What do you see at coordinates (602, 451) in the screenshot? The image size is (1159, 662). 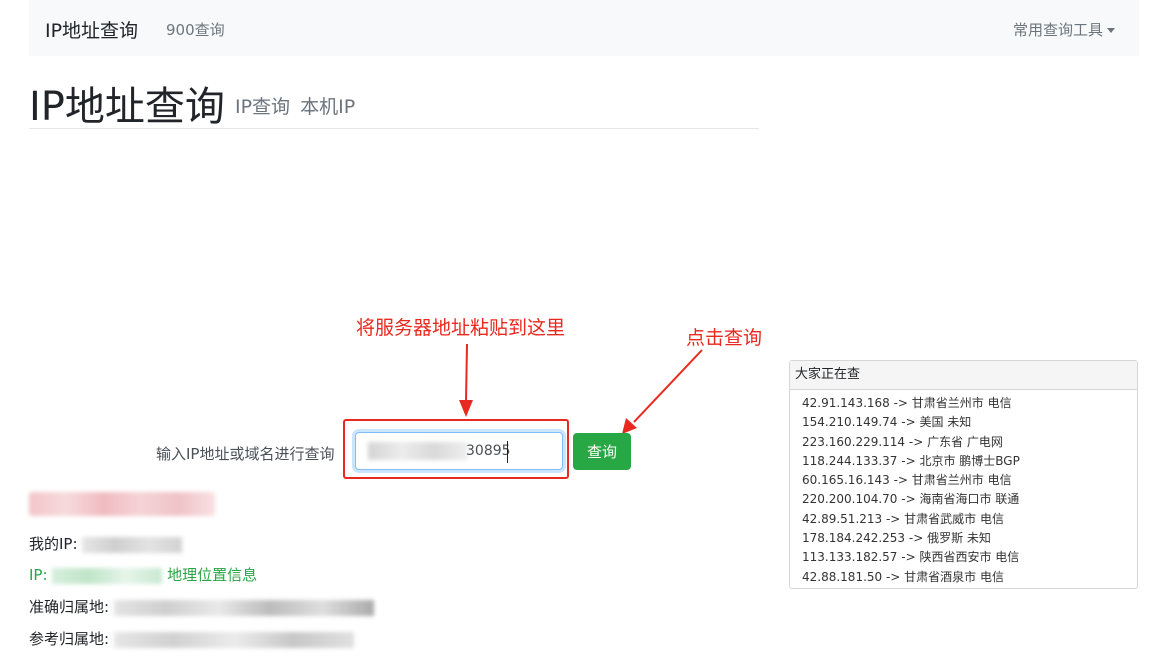 I see `query-button: 查询` at bounding box center [602, 451].